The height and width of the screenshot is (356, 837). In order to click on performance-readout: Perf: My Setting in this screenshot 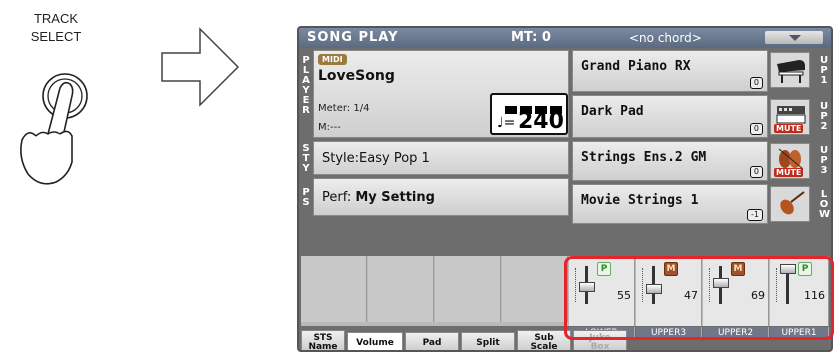, I will do `click(378, 197)`.